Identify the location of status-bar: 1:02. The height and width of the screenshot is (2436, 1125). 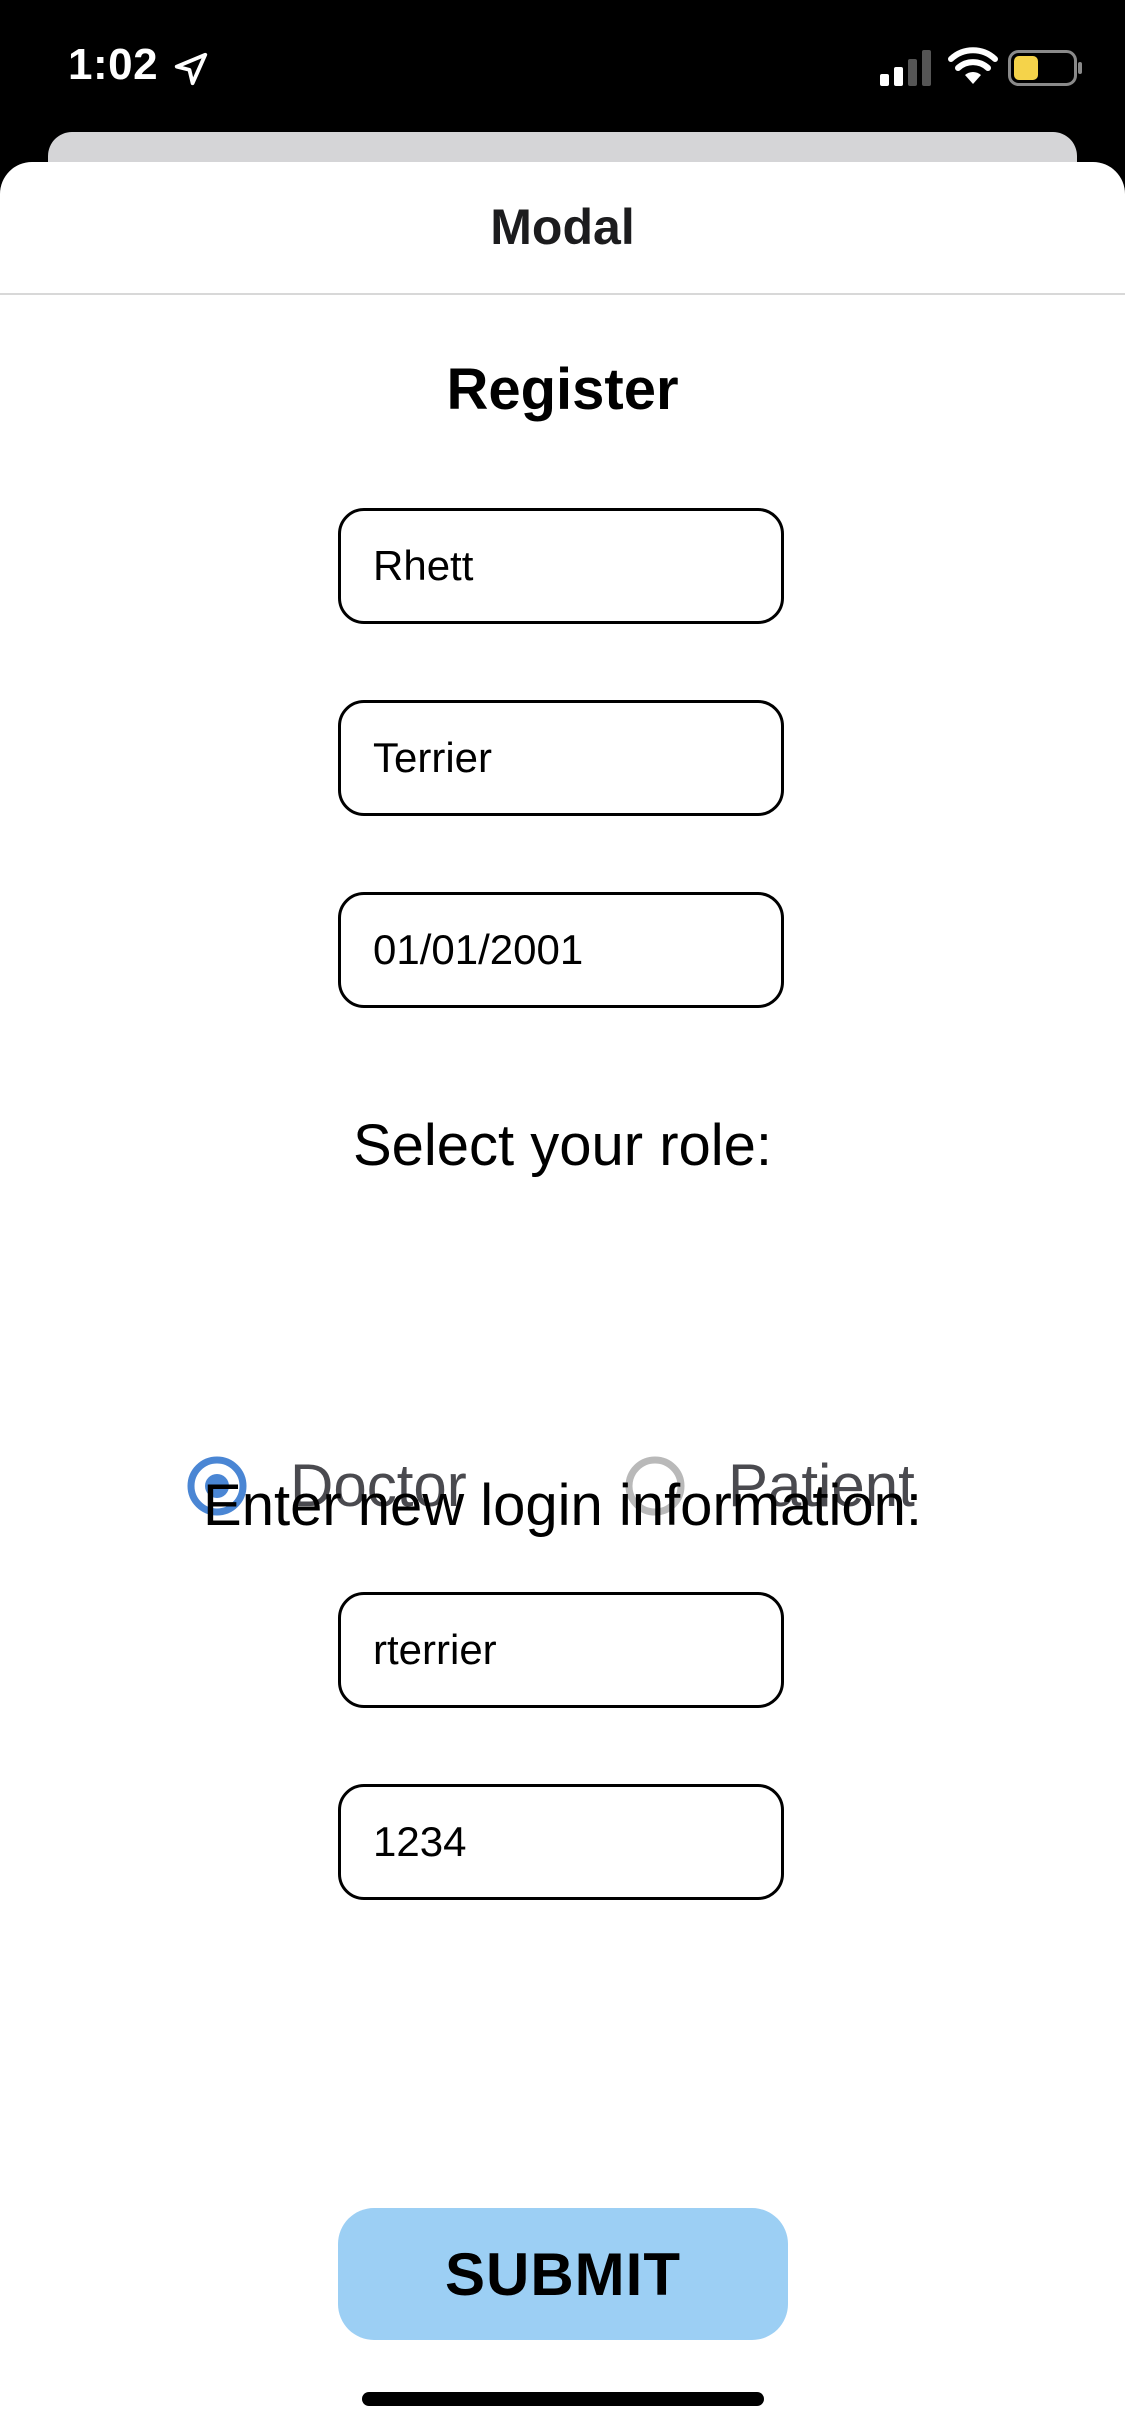
(562, 67).